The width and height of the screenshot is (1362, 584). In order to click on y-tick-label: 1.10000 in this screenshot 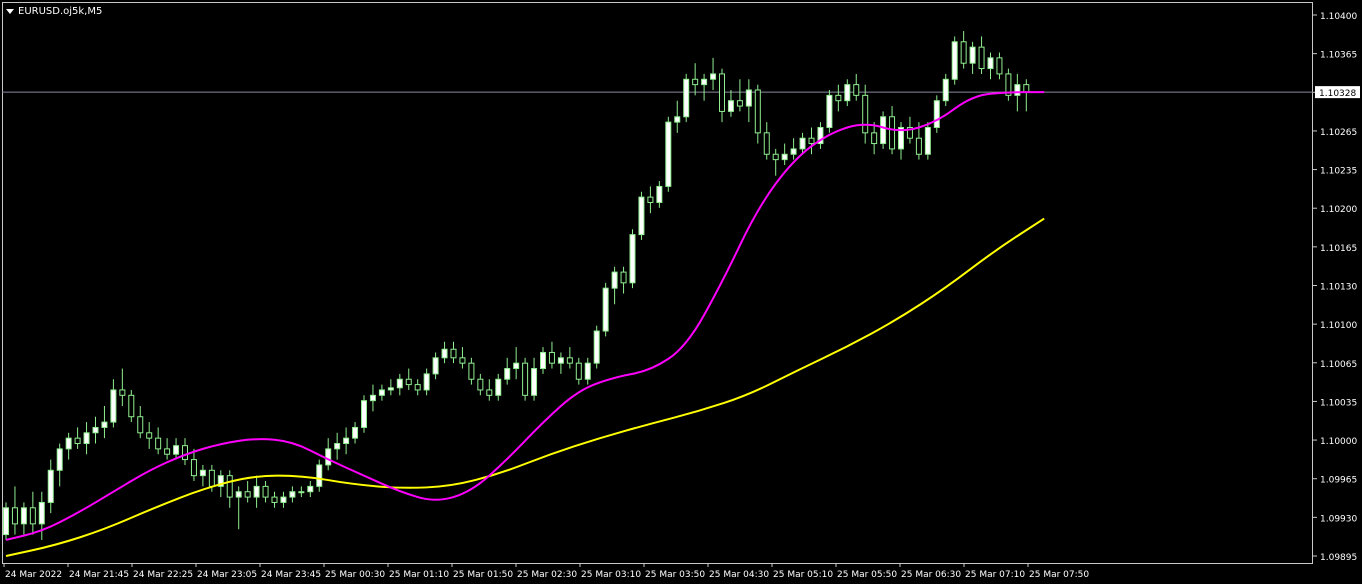, I will do `click(1338, 442)`.